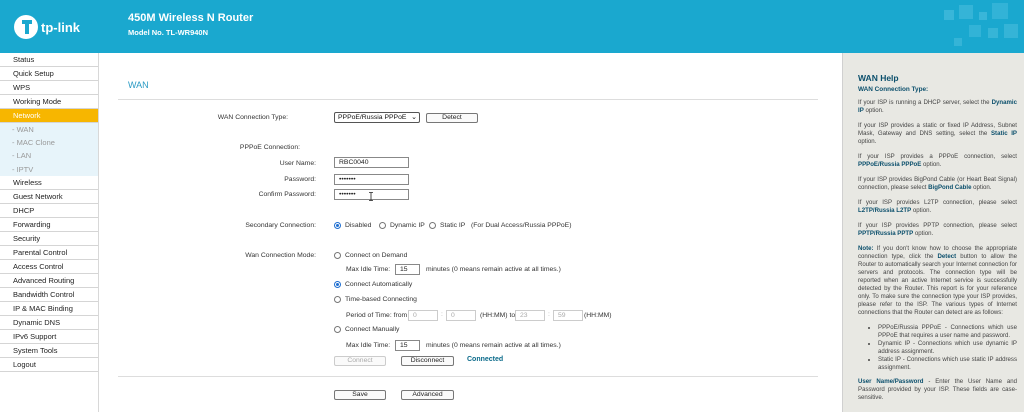  What do you see at coordinates (280, 225) in the screenshot?
I see `secondary-conn-label: Secondary Connection:` at bounding box center [280, 225].